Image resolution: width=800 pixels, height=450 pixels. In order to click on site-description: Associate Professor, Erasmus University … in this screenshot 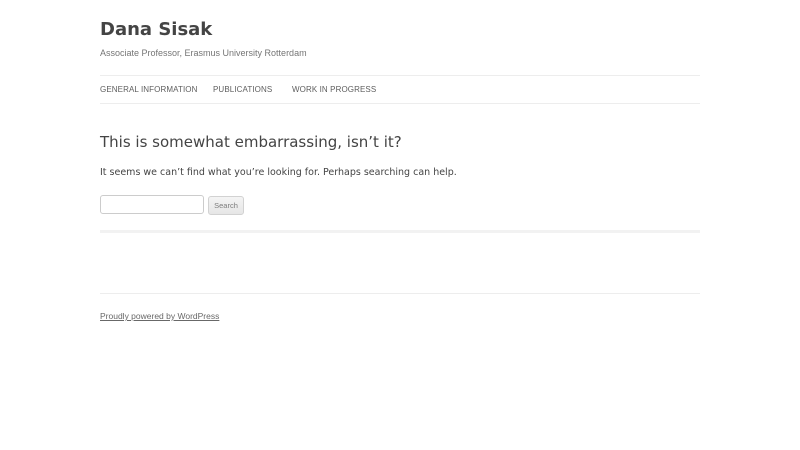, I will do `click(203, 53)`.